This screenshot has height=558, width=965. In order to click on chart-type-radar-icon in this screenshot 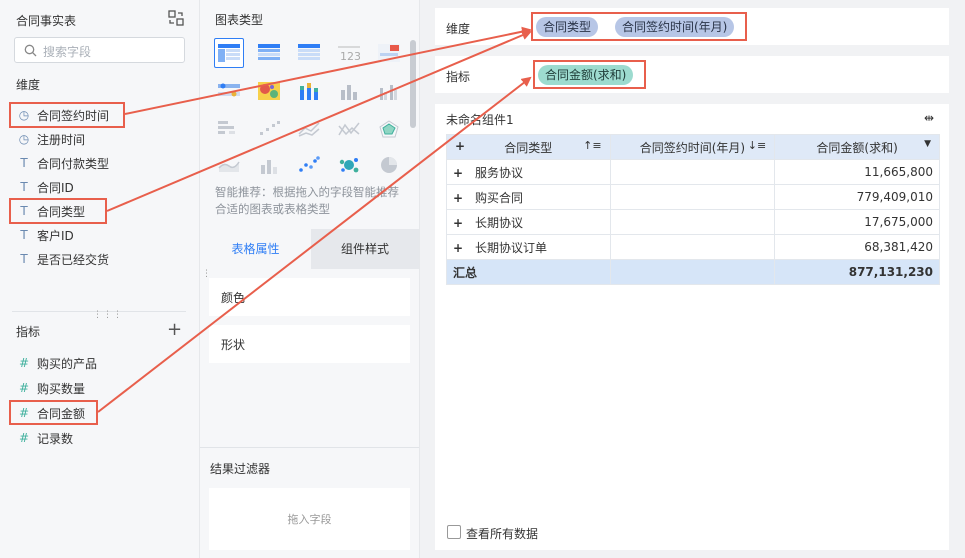, I will do `click(389, 129)`.